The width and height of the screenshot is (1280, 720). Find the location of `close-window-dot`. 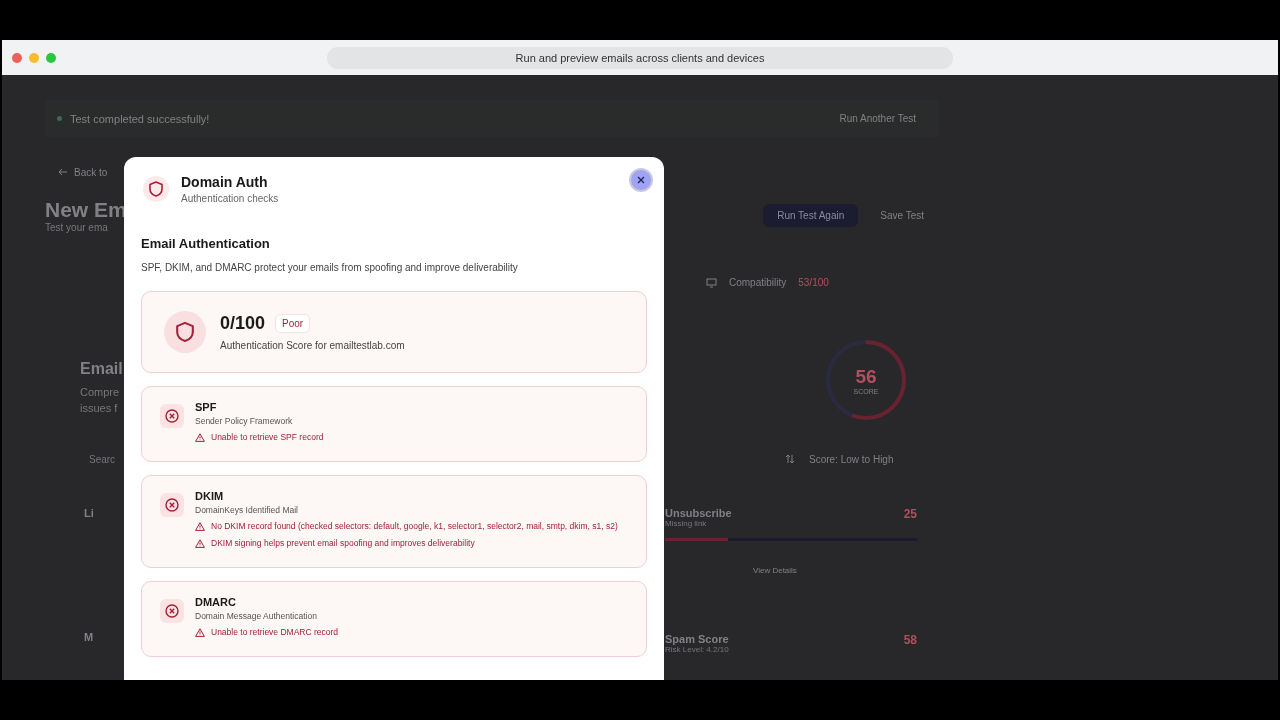

close-window-dot is located at coordinates (17, 57).